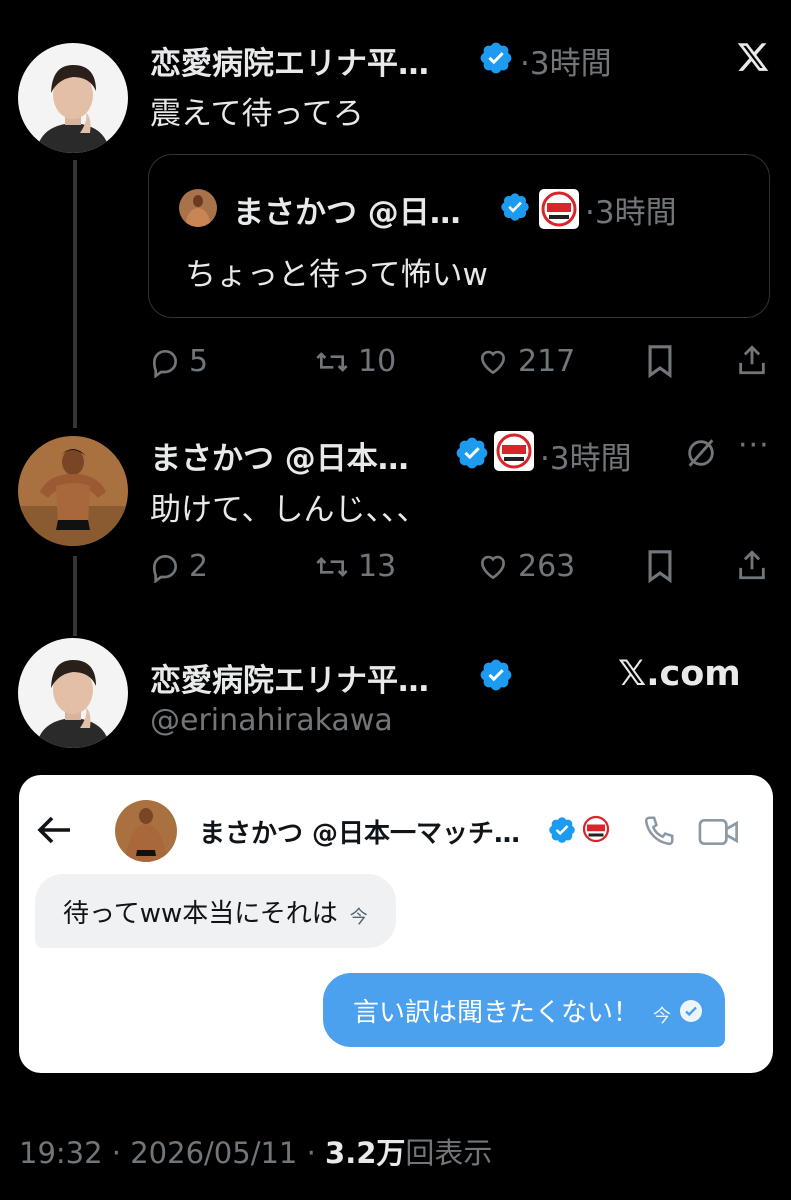 The image size is (791, 1200). I want to click on tweet-meta: 19:32 · 2026/05/11 · 3.2万回表示, so click(255, 1151).